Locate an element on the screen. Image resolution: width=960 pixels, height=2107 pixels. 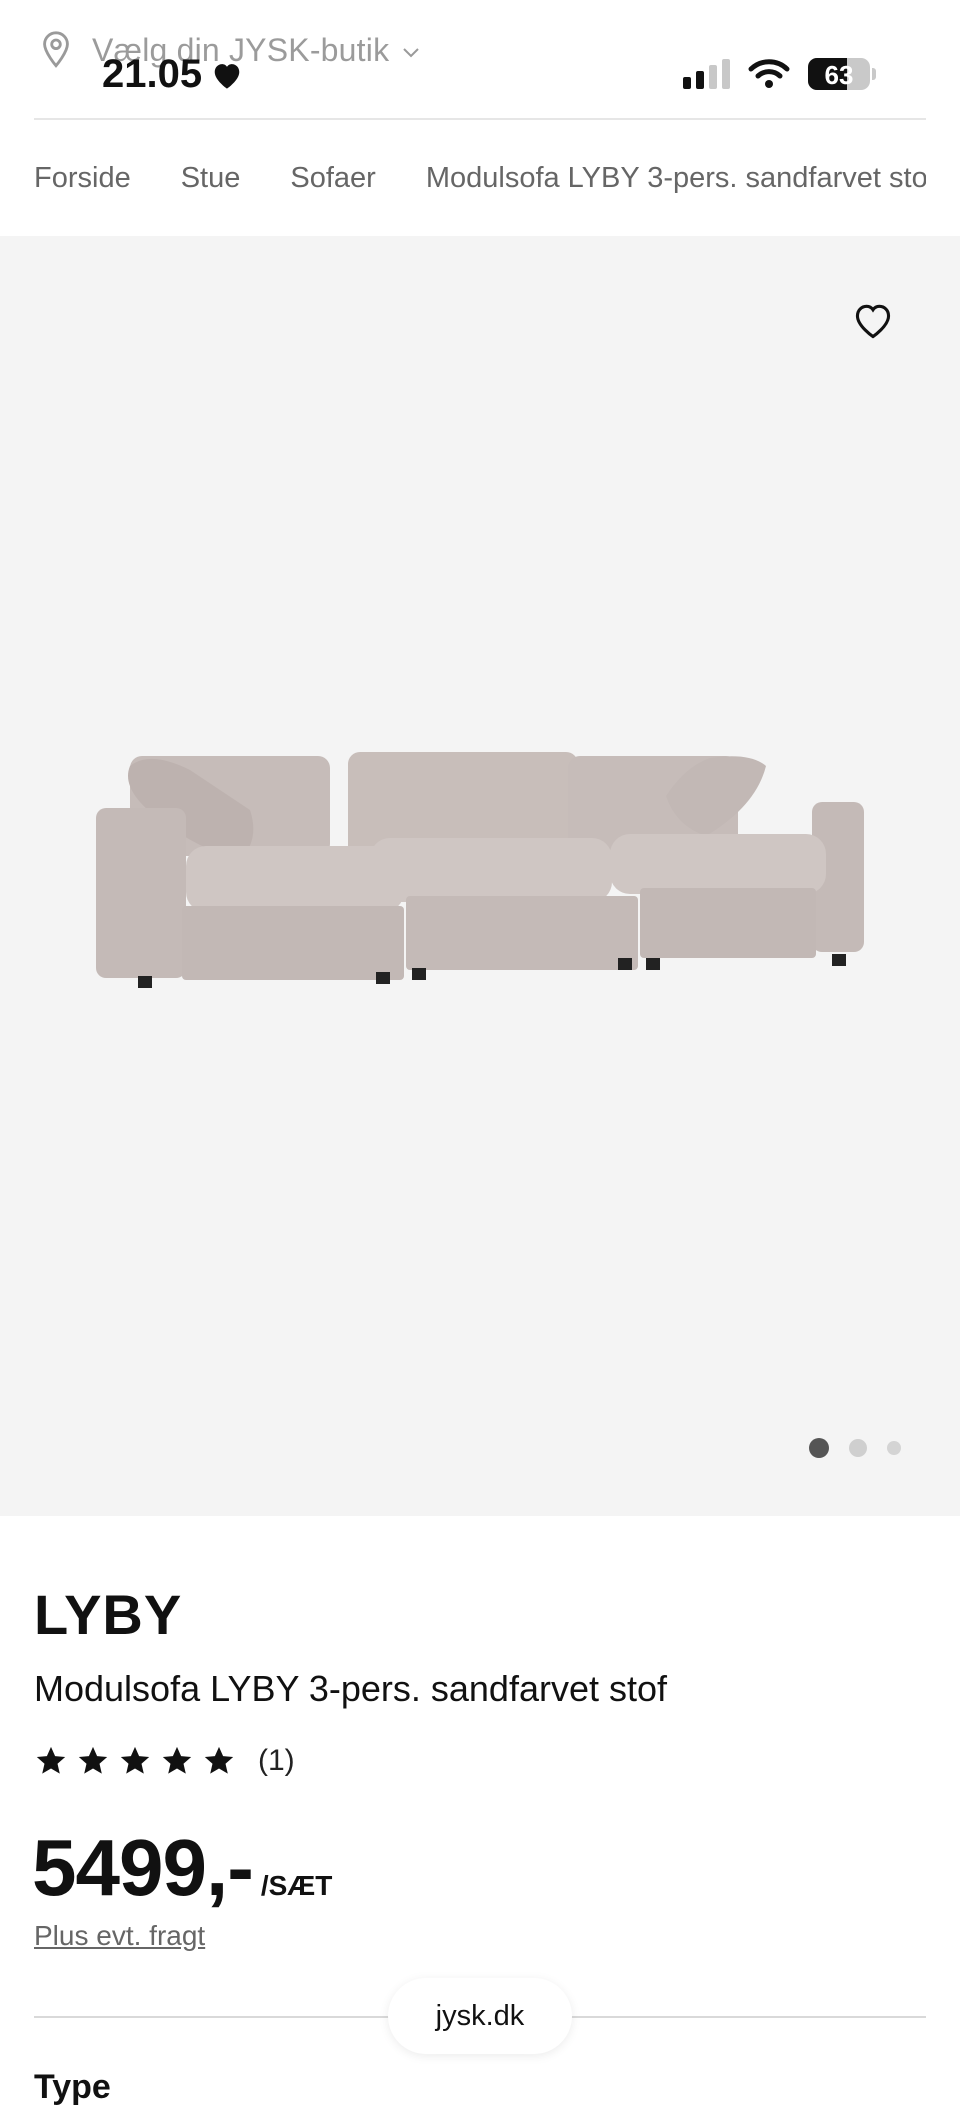
product-rating: (1) is located at coordinates (164, 1761).